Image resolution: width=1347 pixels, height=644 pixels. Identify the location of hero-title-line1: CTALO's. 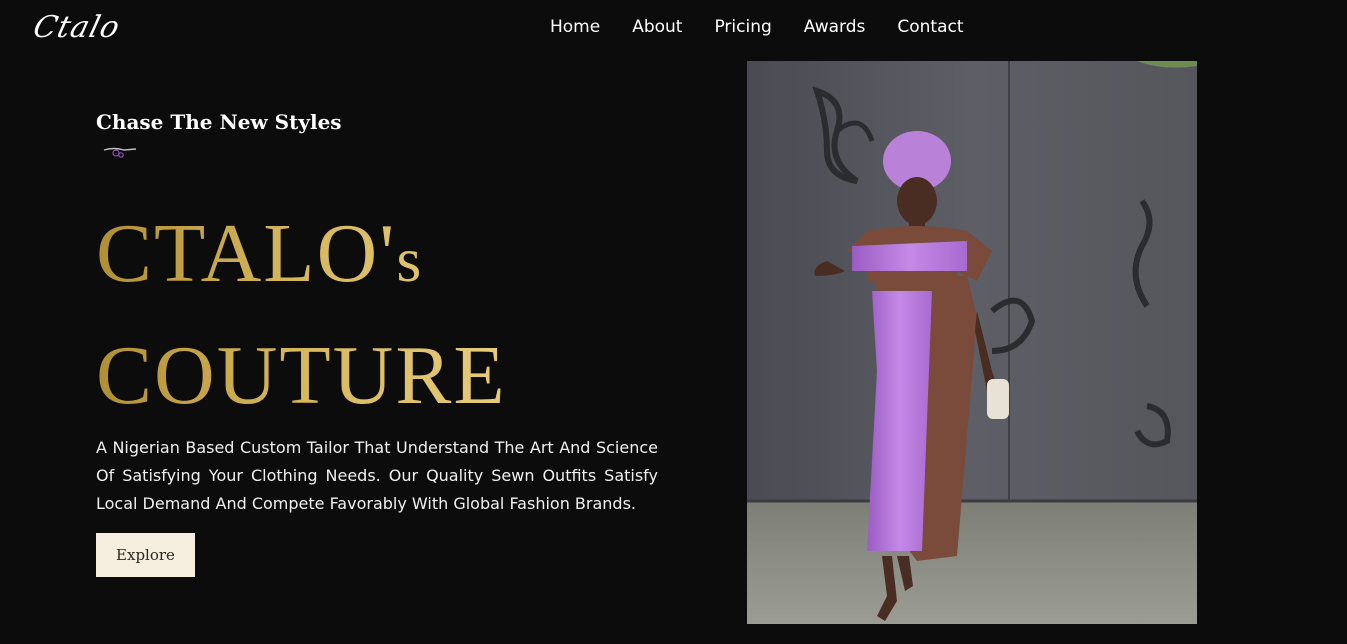
(301, 257).